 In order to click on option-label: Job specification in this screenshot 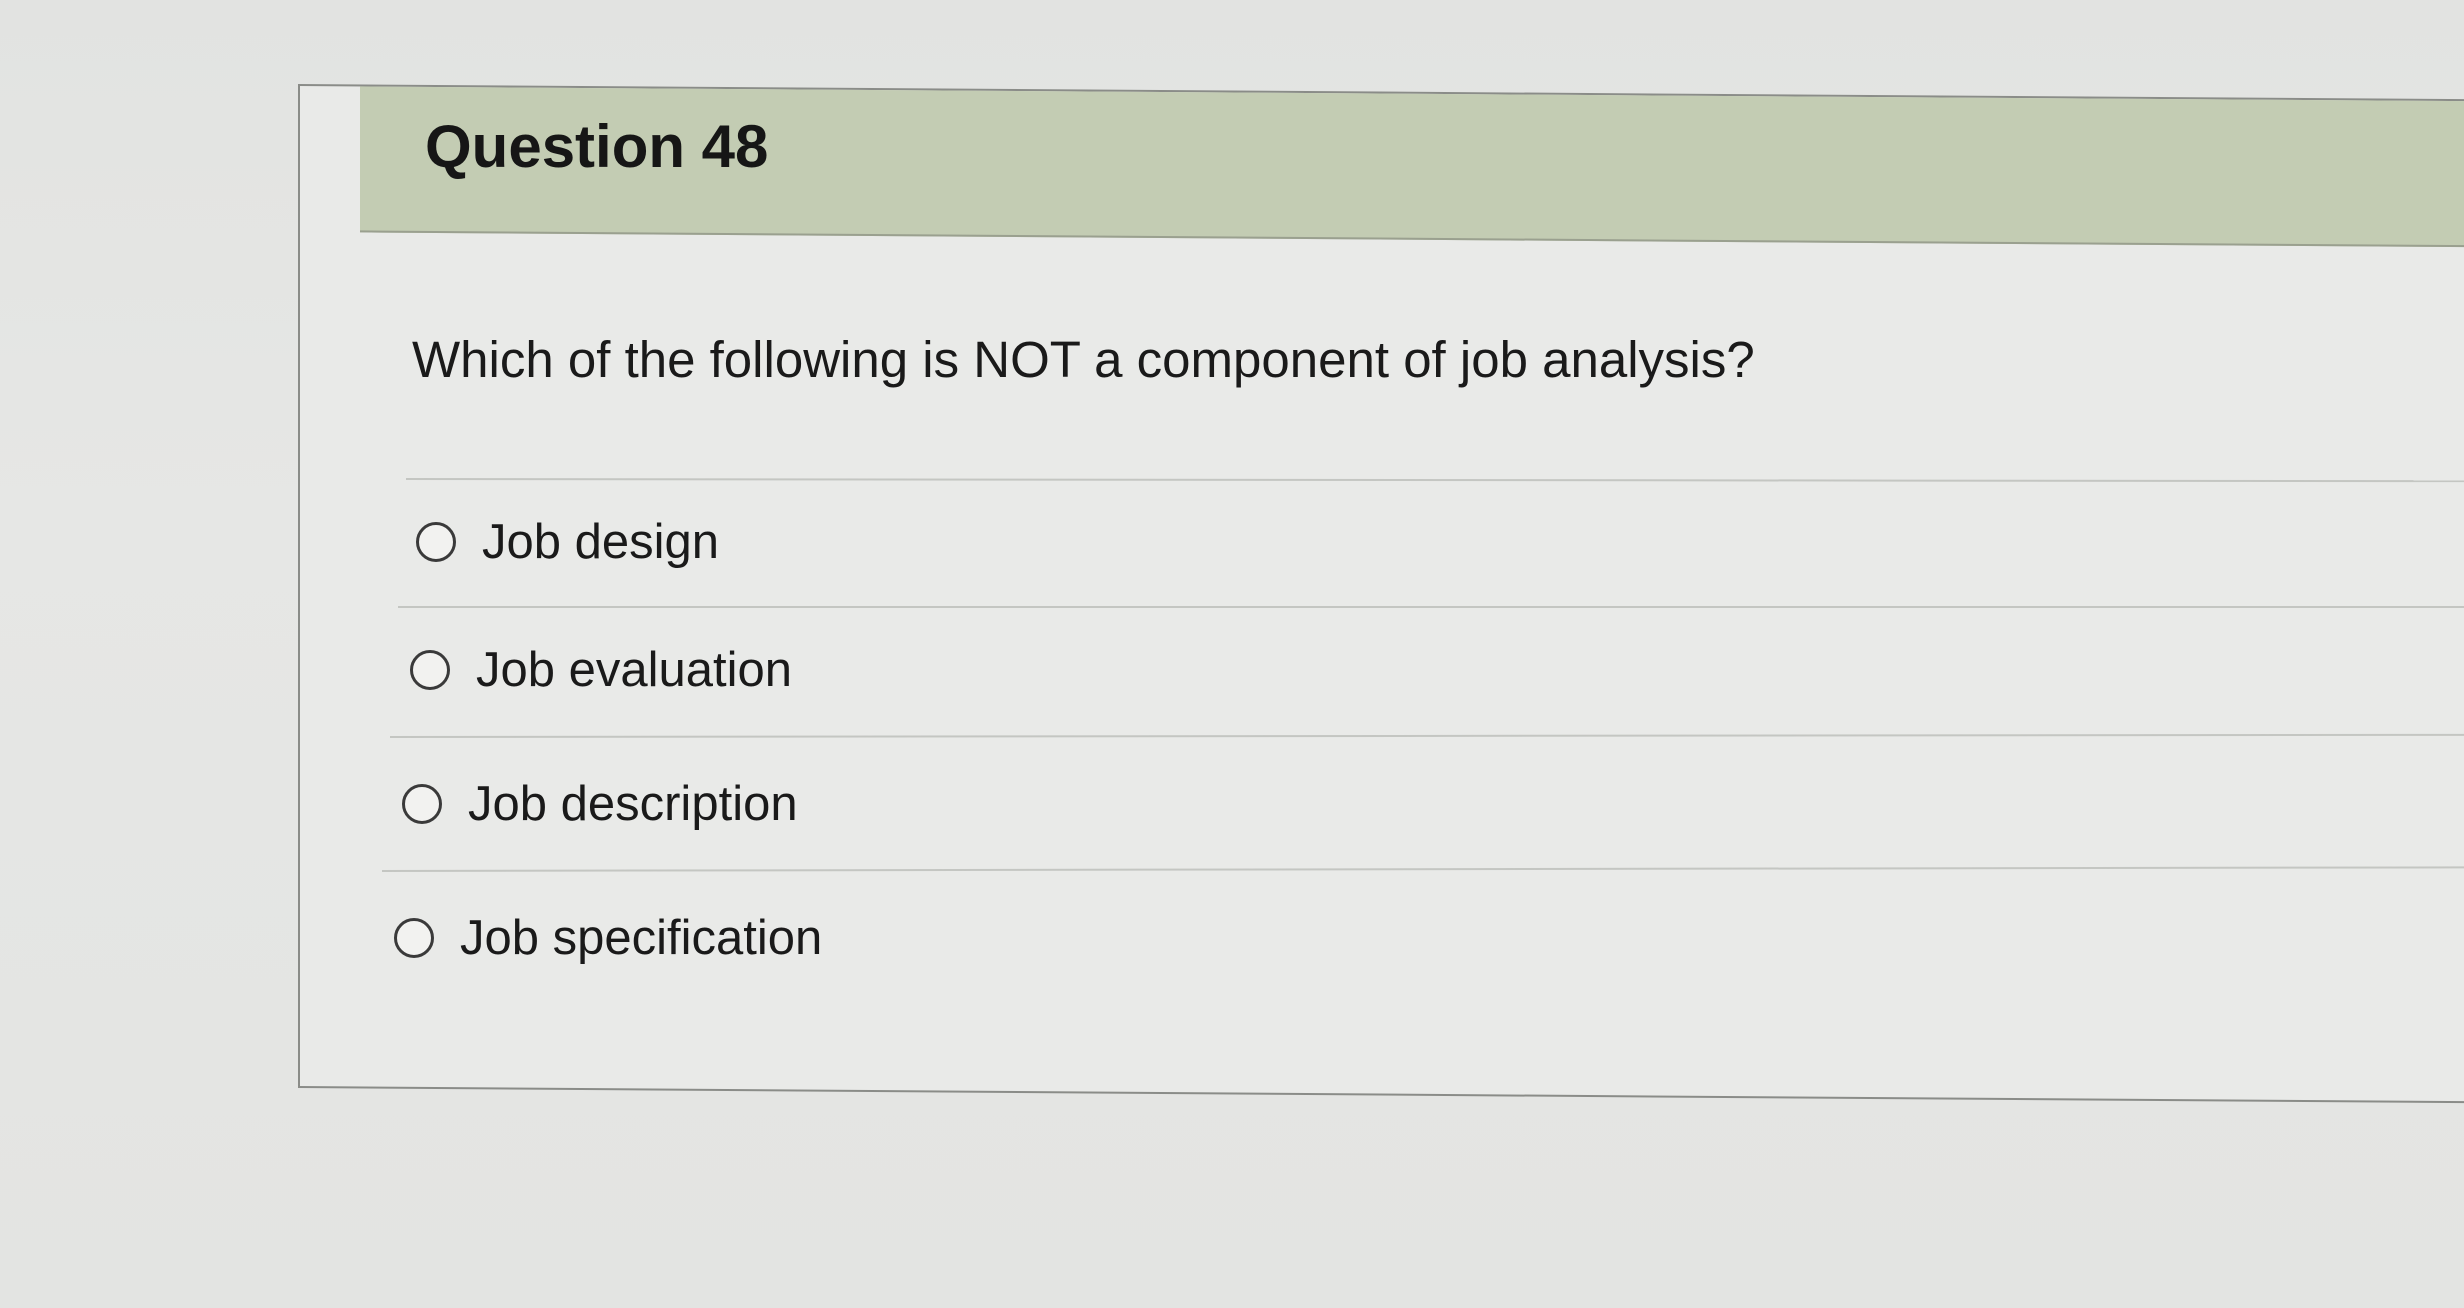, I will do `click(641, 938)`.